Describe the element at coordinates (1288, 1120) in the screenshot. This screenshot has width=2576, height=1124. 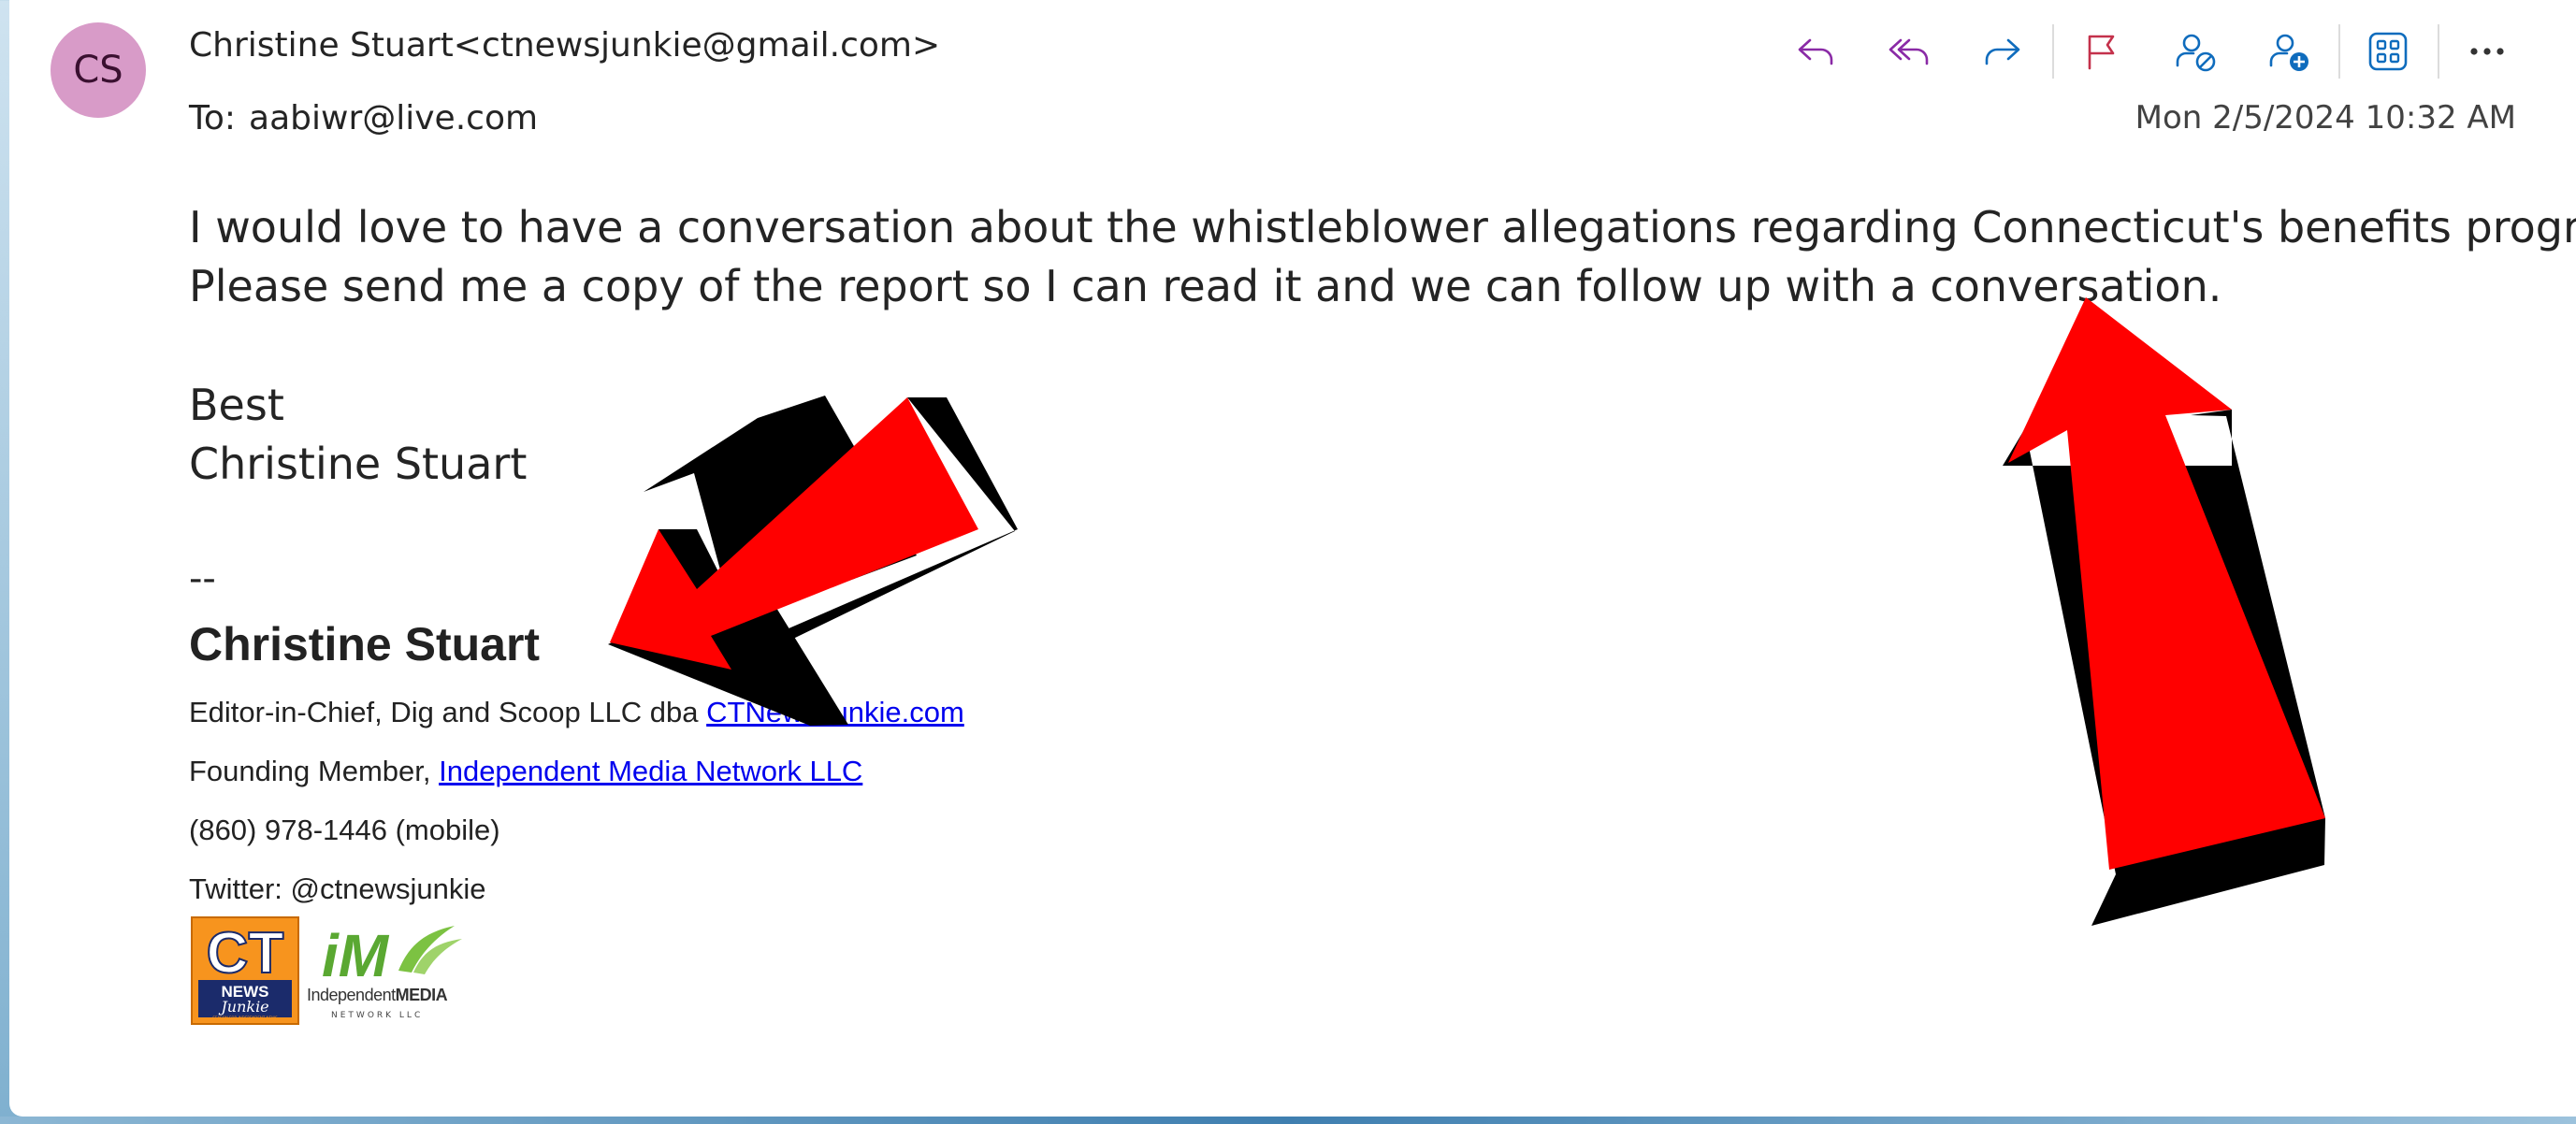
I see `desktop-taskbar-edge` at that location.